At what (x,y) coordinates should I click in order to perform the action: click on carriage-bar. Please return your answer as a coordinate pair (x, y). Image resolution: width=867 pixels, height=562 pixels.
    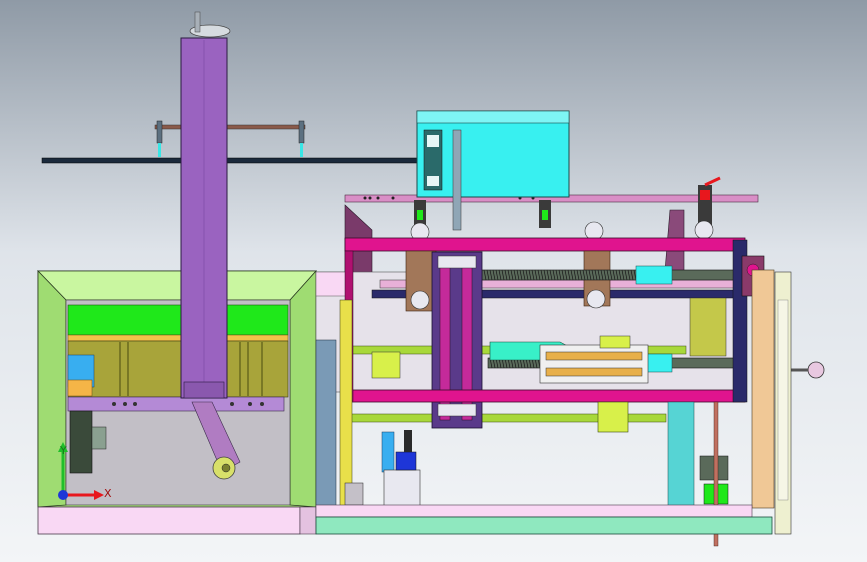
    Looking at the image, I should click on (594, 356).